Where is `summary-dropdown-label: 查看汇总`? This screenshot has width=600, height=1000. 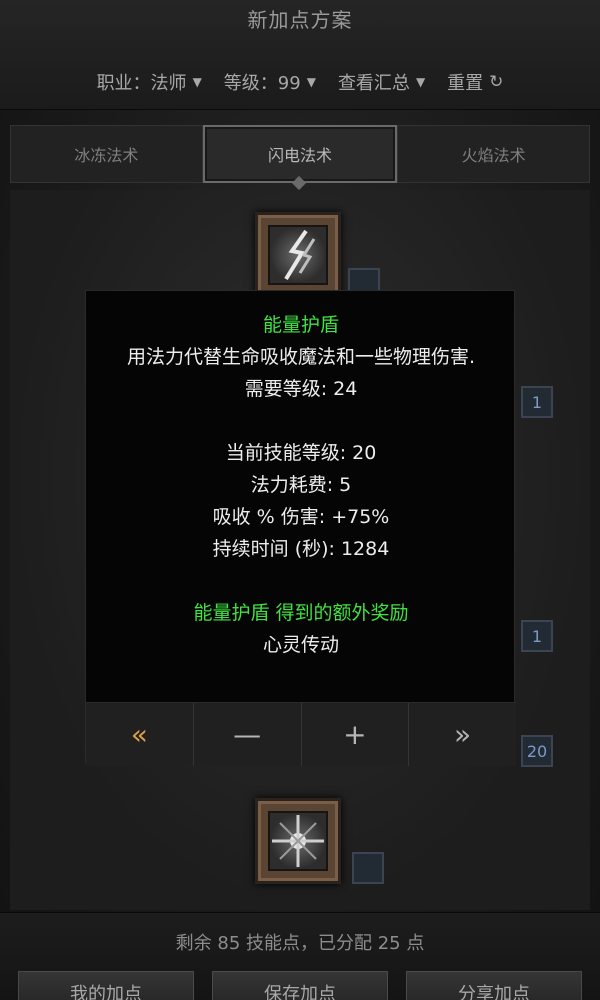 summary-dropdown-label: 查看汇总 is located at coordinates (373, 83).